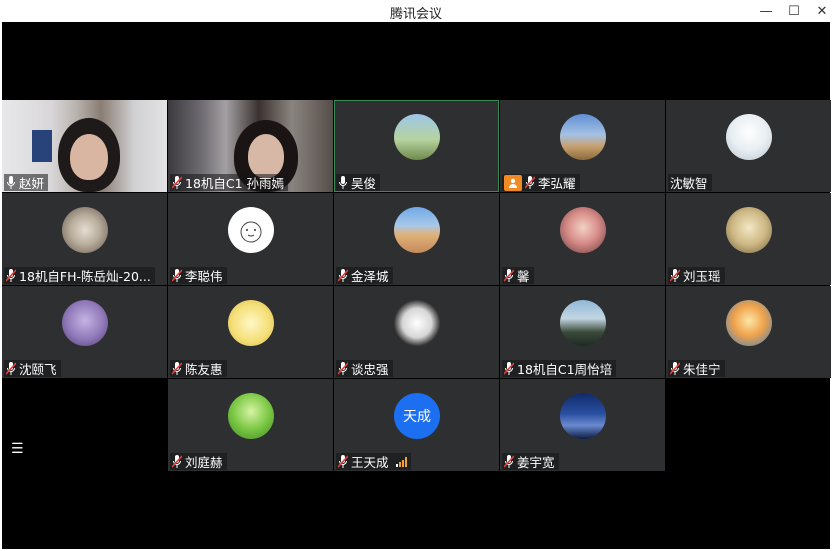 This screenshot has width=832, height=551. I want to click on participant-tile: 谈忠强, so click(416, 332).